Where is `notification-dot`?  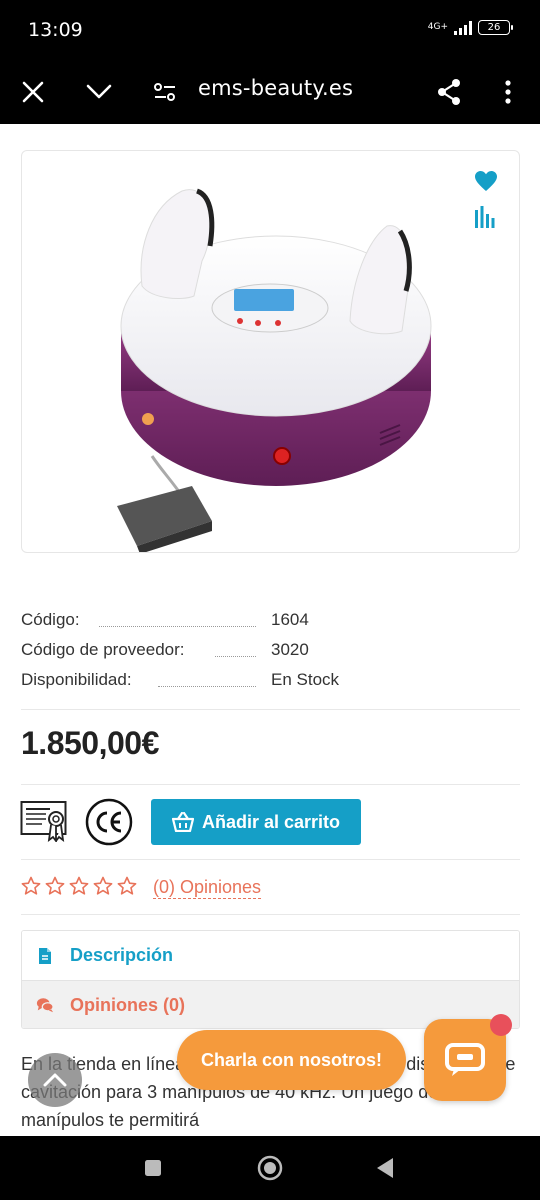
notification-dot is located at coordinates (501, 1025).